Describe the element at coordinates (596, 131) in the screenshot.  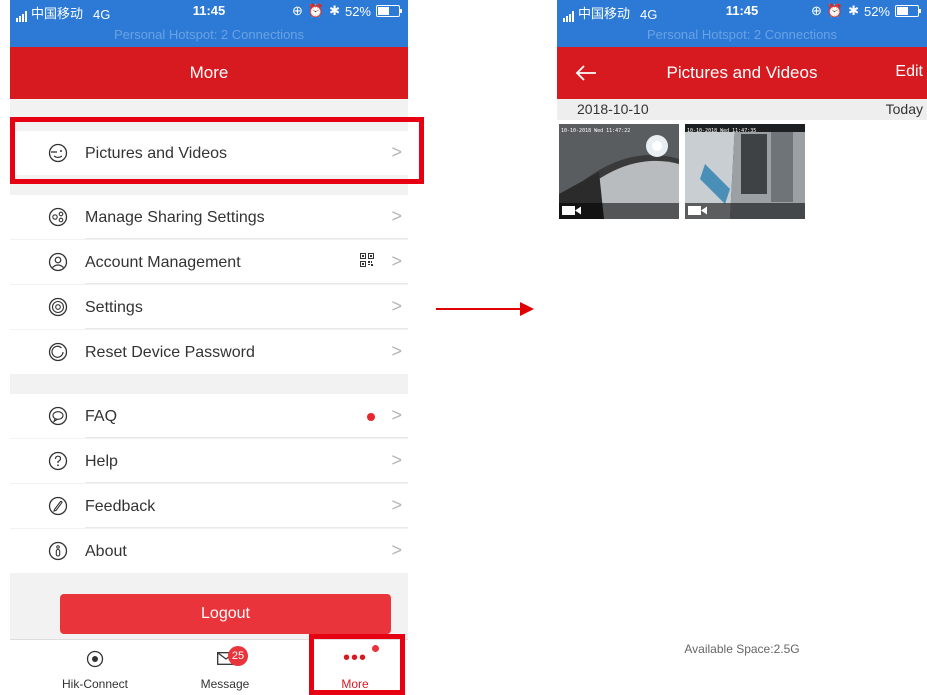
I see `thumbnail-timestamp: 10-10-2018 Wed 11:47:22` at that location.